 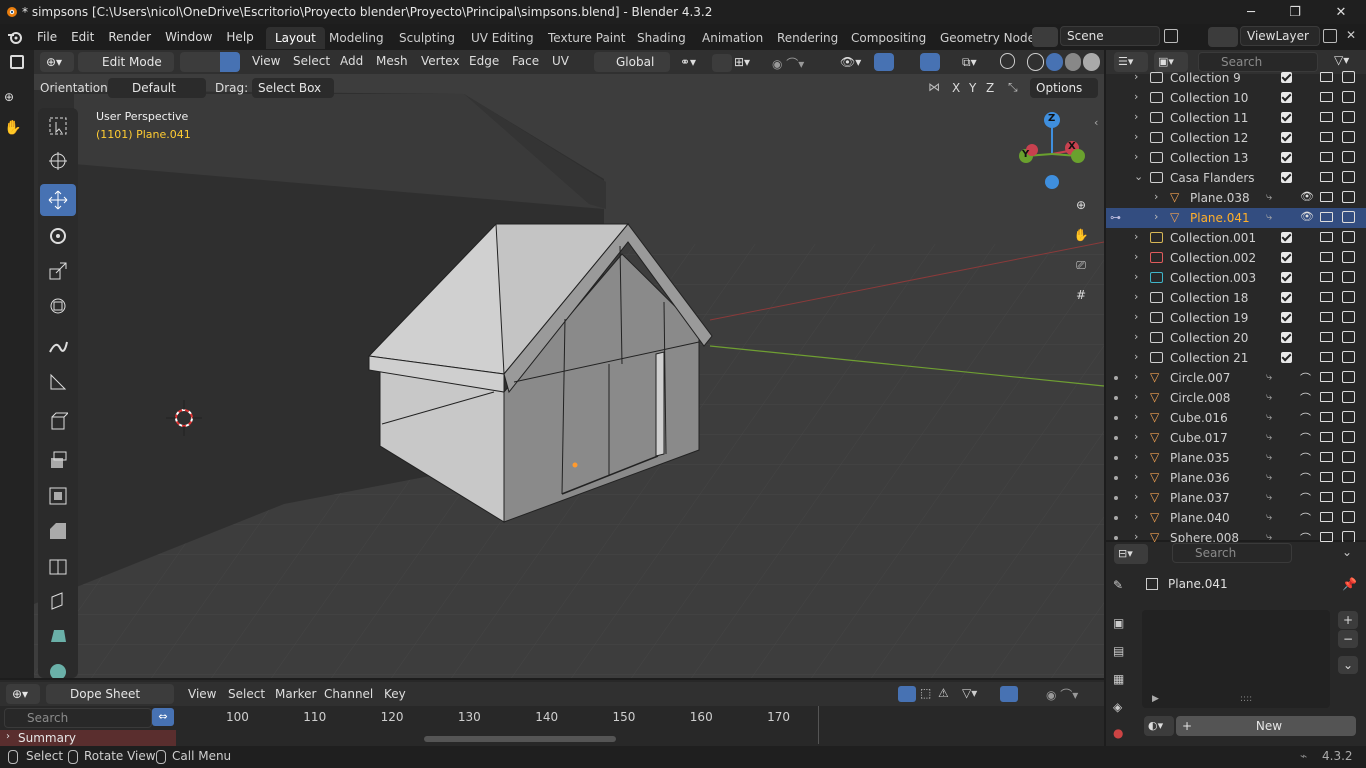 I want to click on add-cube-tool-icon, so click(x=58, y=421).